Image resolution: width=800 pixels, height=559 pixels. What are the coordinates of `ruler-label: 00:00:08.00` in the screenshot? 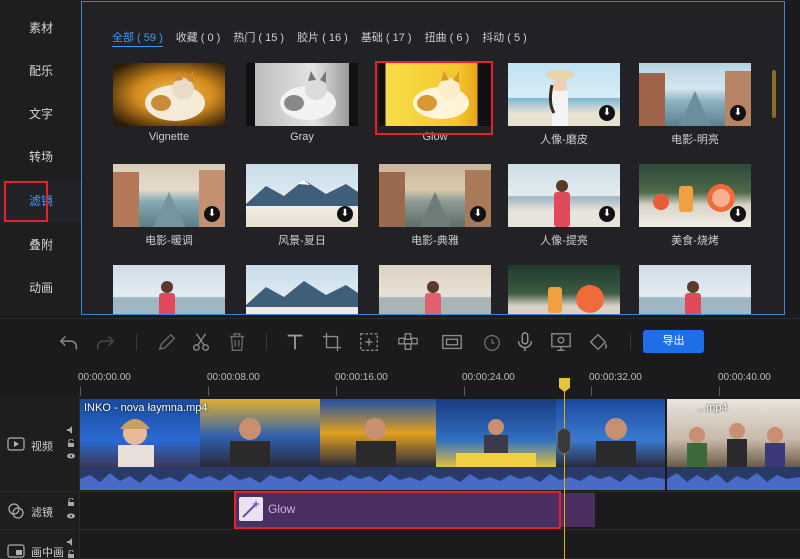 It's located at (233, 377).